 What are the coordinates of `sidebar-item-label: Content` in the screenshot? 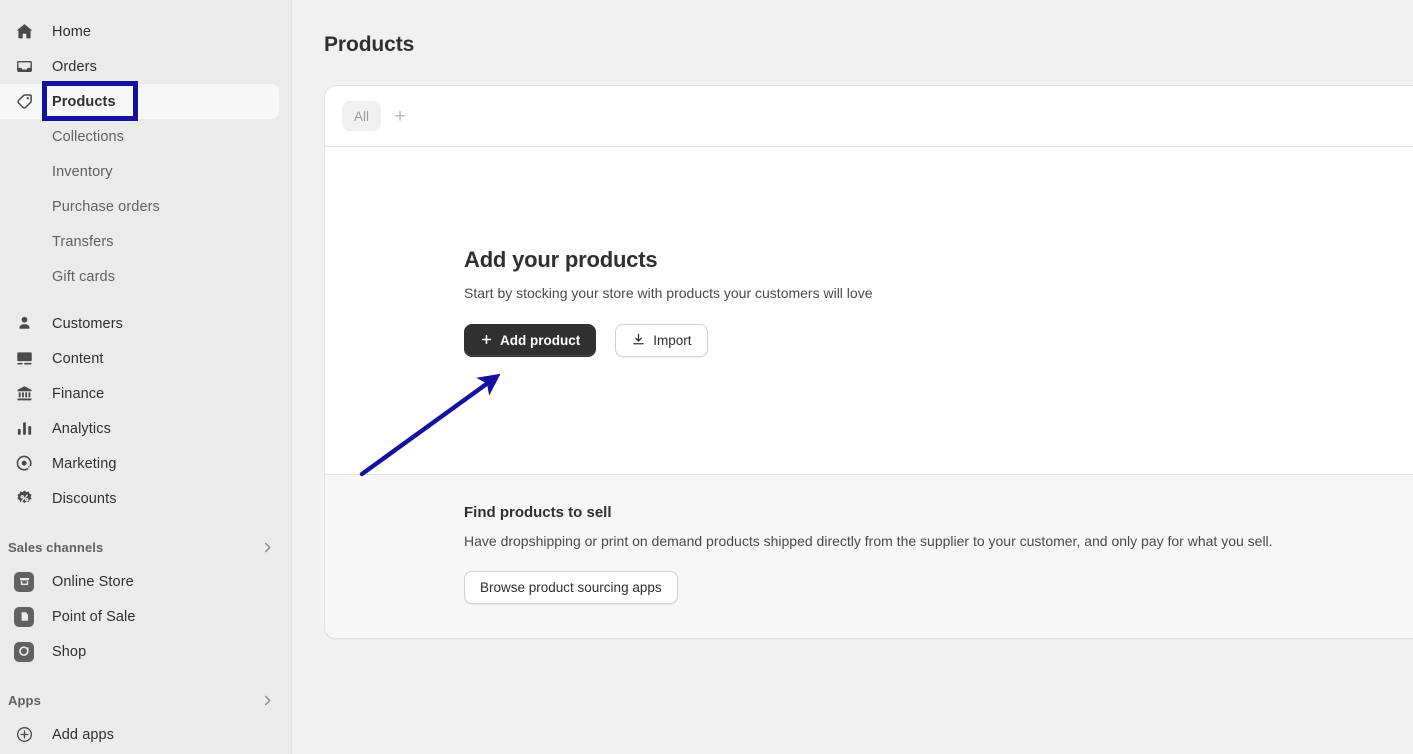 It's located at (78, 358).